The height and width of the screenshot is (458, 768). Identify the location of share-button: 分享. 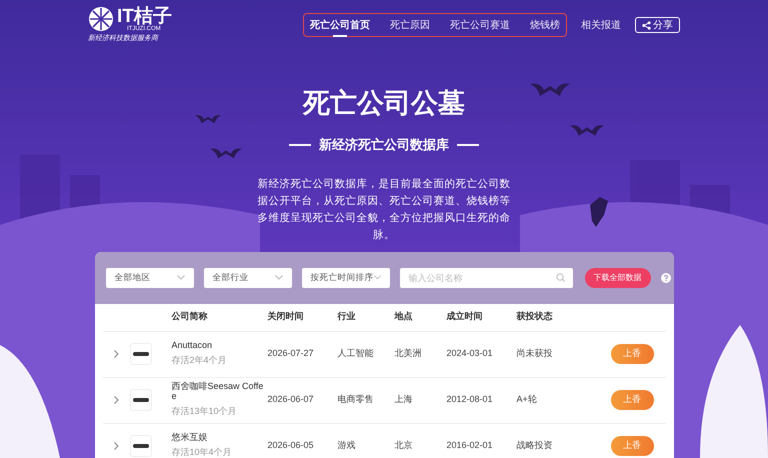
(657, 25).